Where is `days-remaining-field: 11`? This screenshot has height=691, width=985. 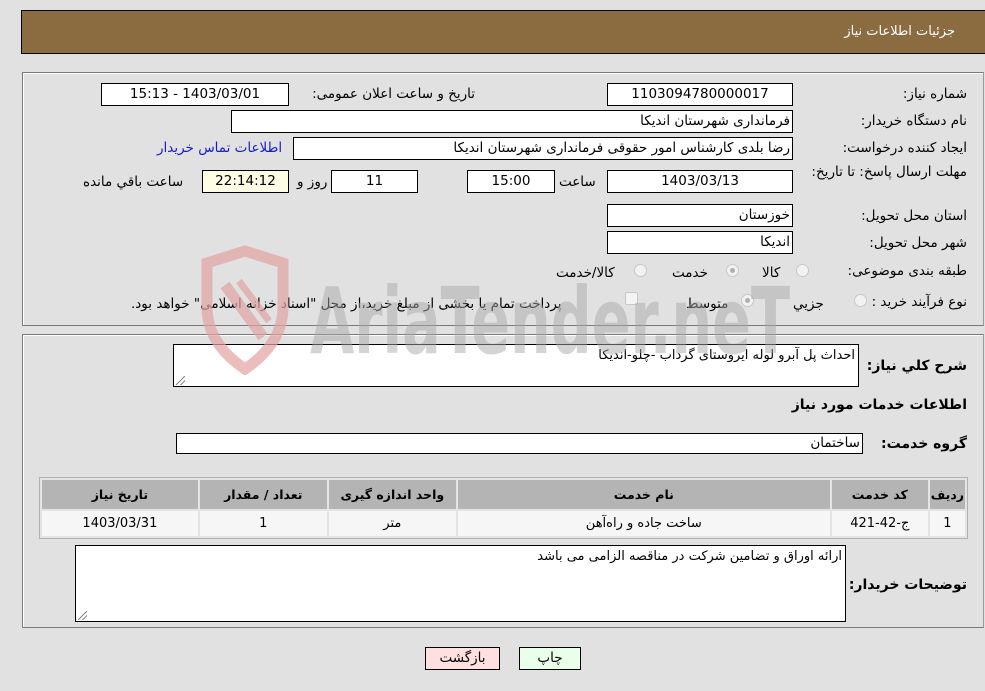 days-remaining-field: 11 is located at coordinates (374, 181).